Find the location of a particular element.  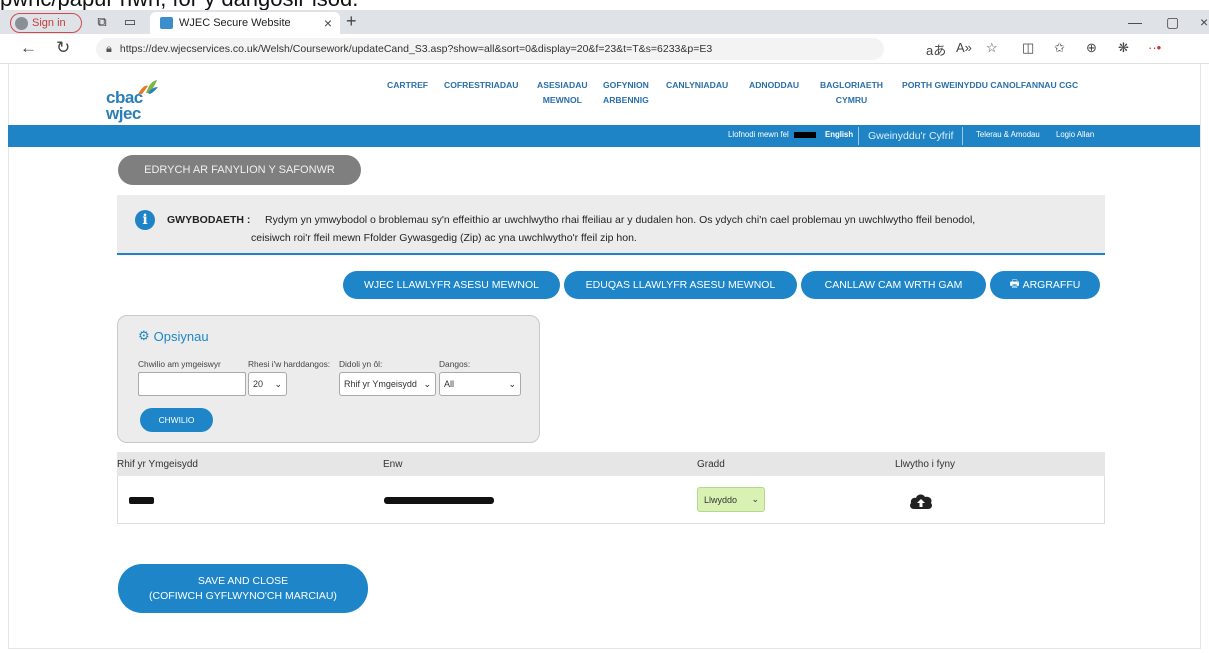

cbac-wjec-logo: cbac wjec is located at coordinates (136, 101).